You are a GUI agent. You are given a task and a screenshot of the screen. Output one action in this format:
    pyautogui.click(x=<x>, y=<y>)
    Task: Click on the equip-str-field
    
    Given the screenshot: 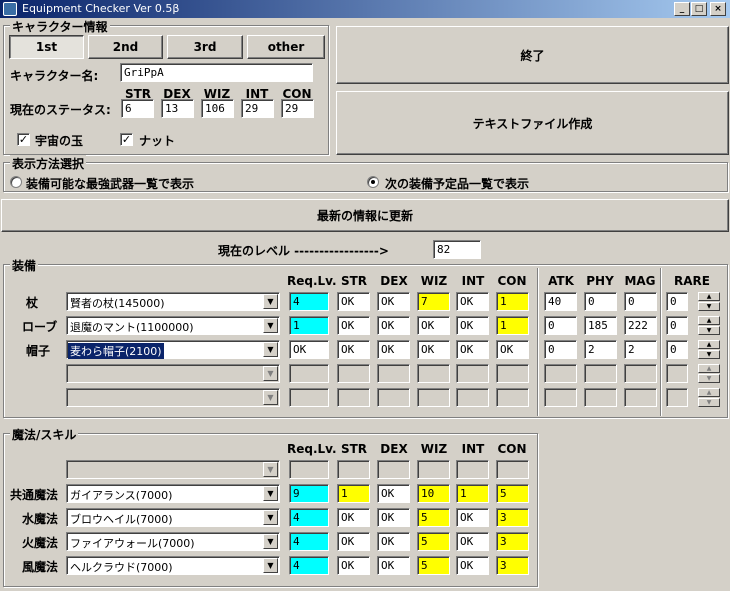 What is the action you would take?
    pyautogui.click(x=353, y=397)
    